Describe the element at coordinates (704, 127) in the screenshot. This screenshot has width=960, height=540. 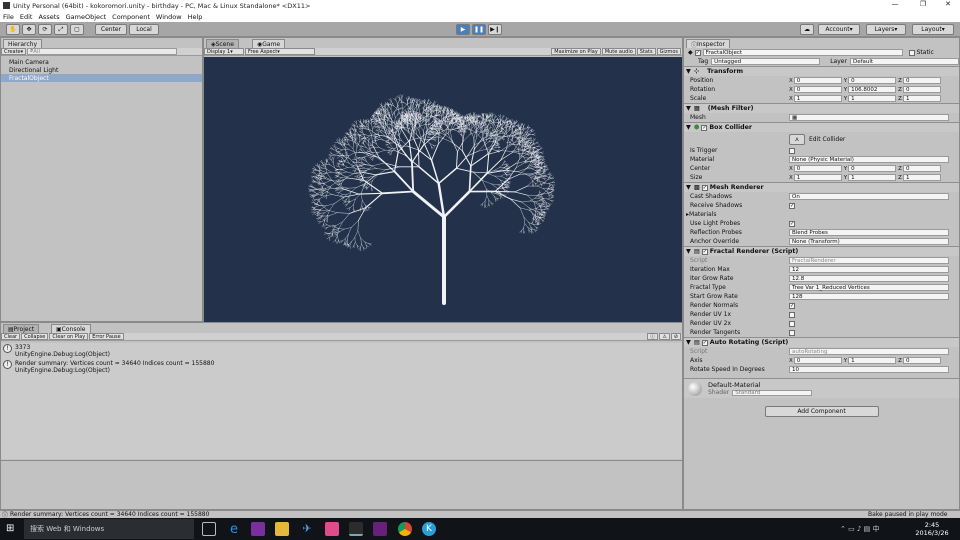
I see `box-collider-enabled-checkbox` at that location.